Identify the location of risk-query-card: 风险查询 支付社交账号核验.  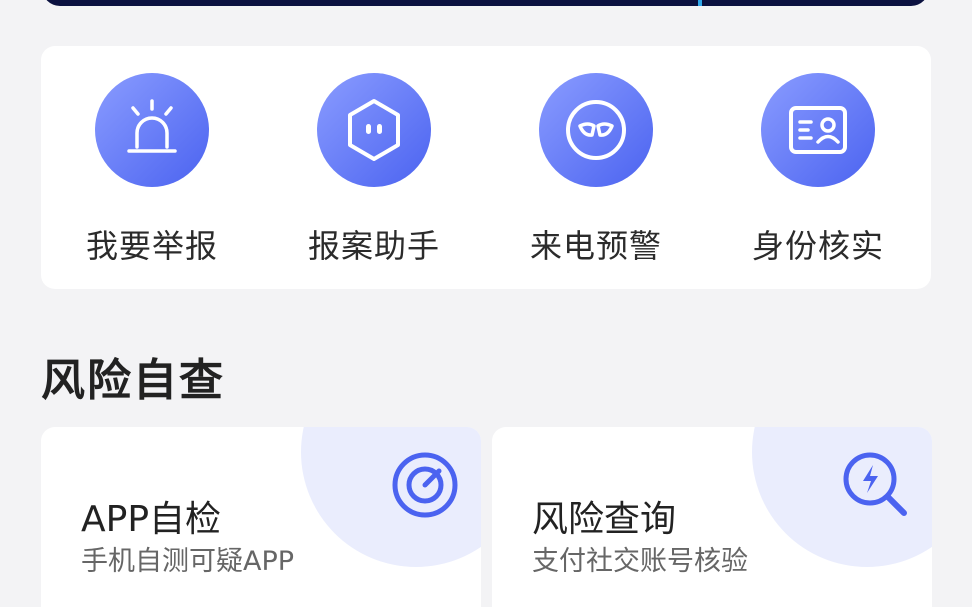
(712, 517).